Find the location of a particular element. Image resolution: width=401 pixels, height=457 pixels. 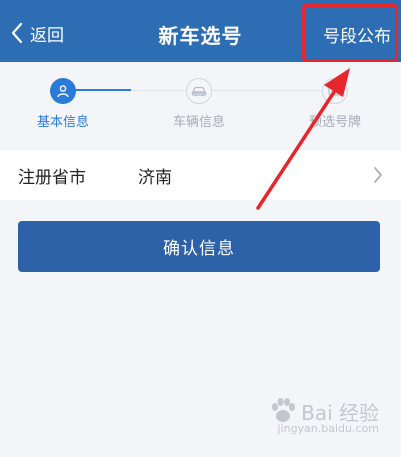

step-label: 预选号牌 is located at coordinates (334, 122).